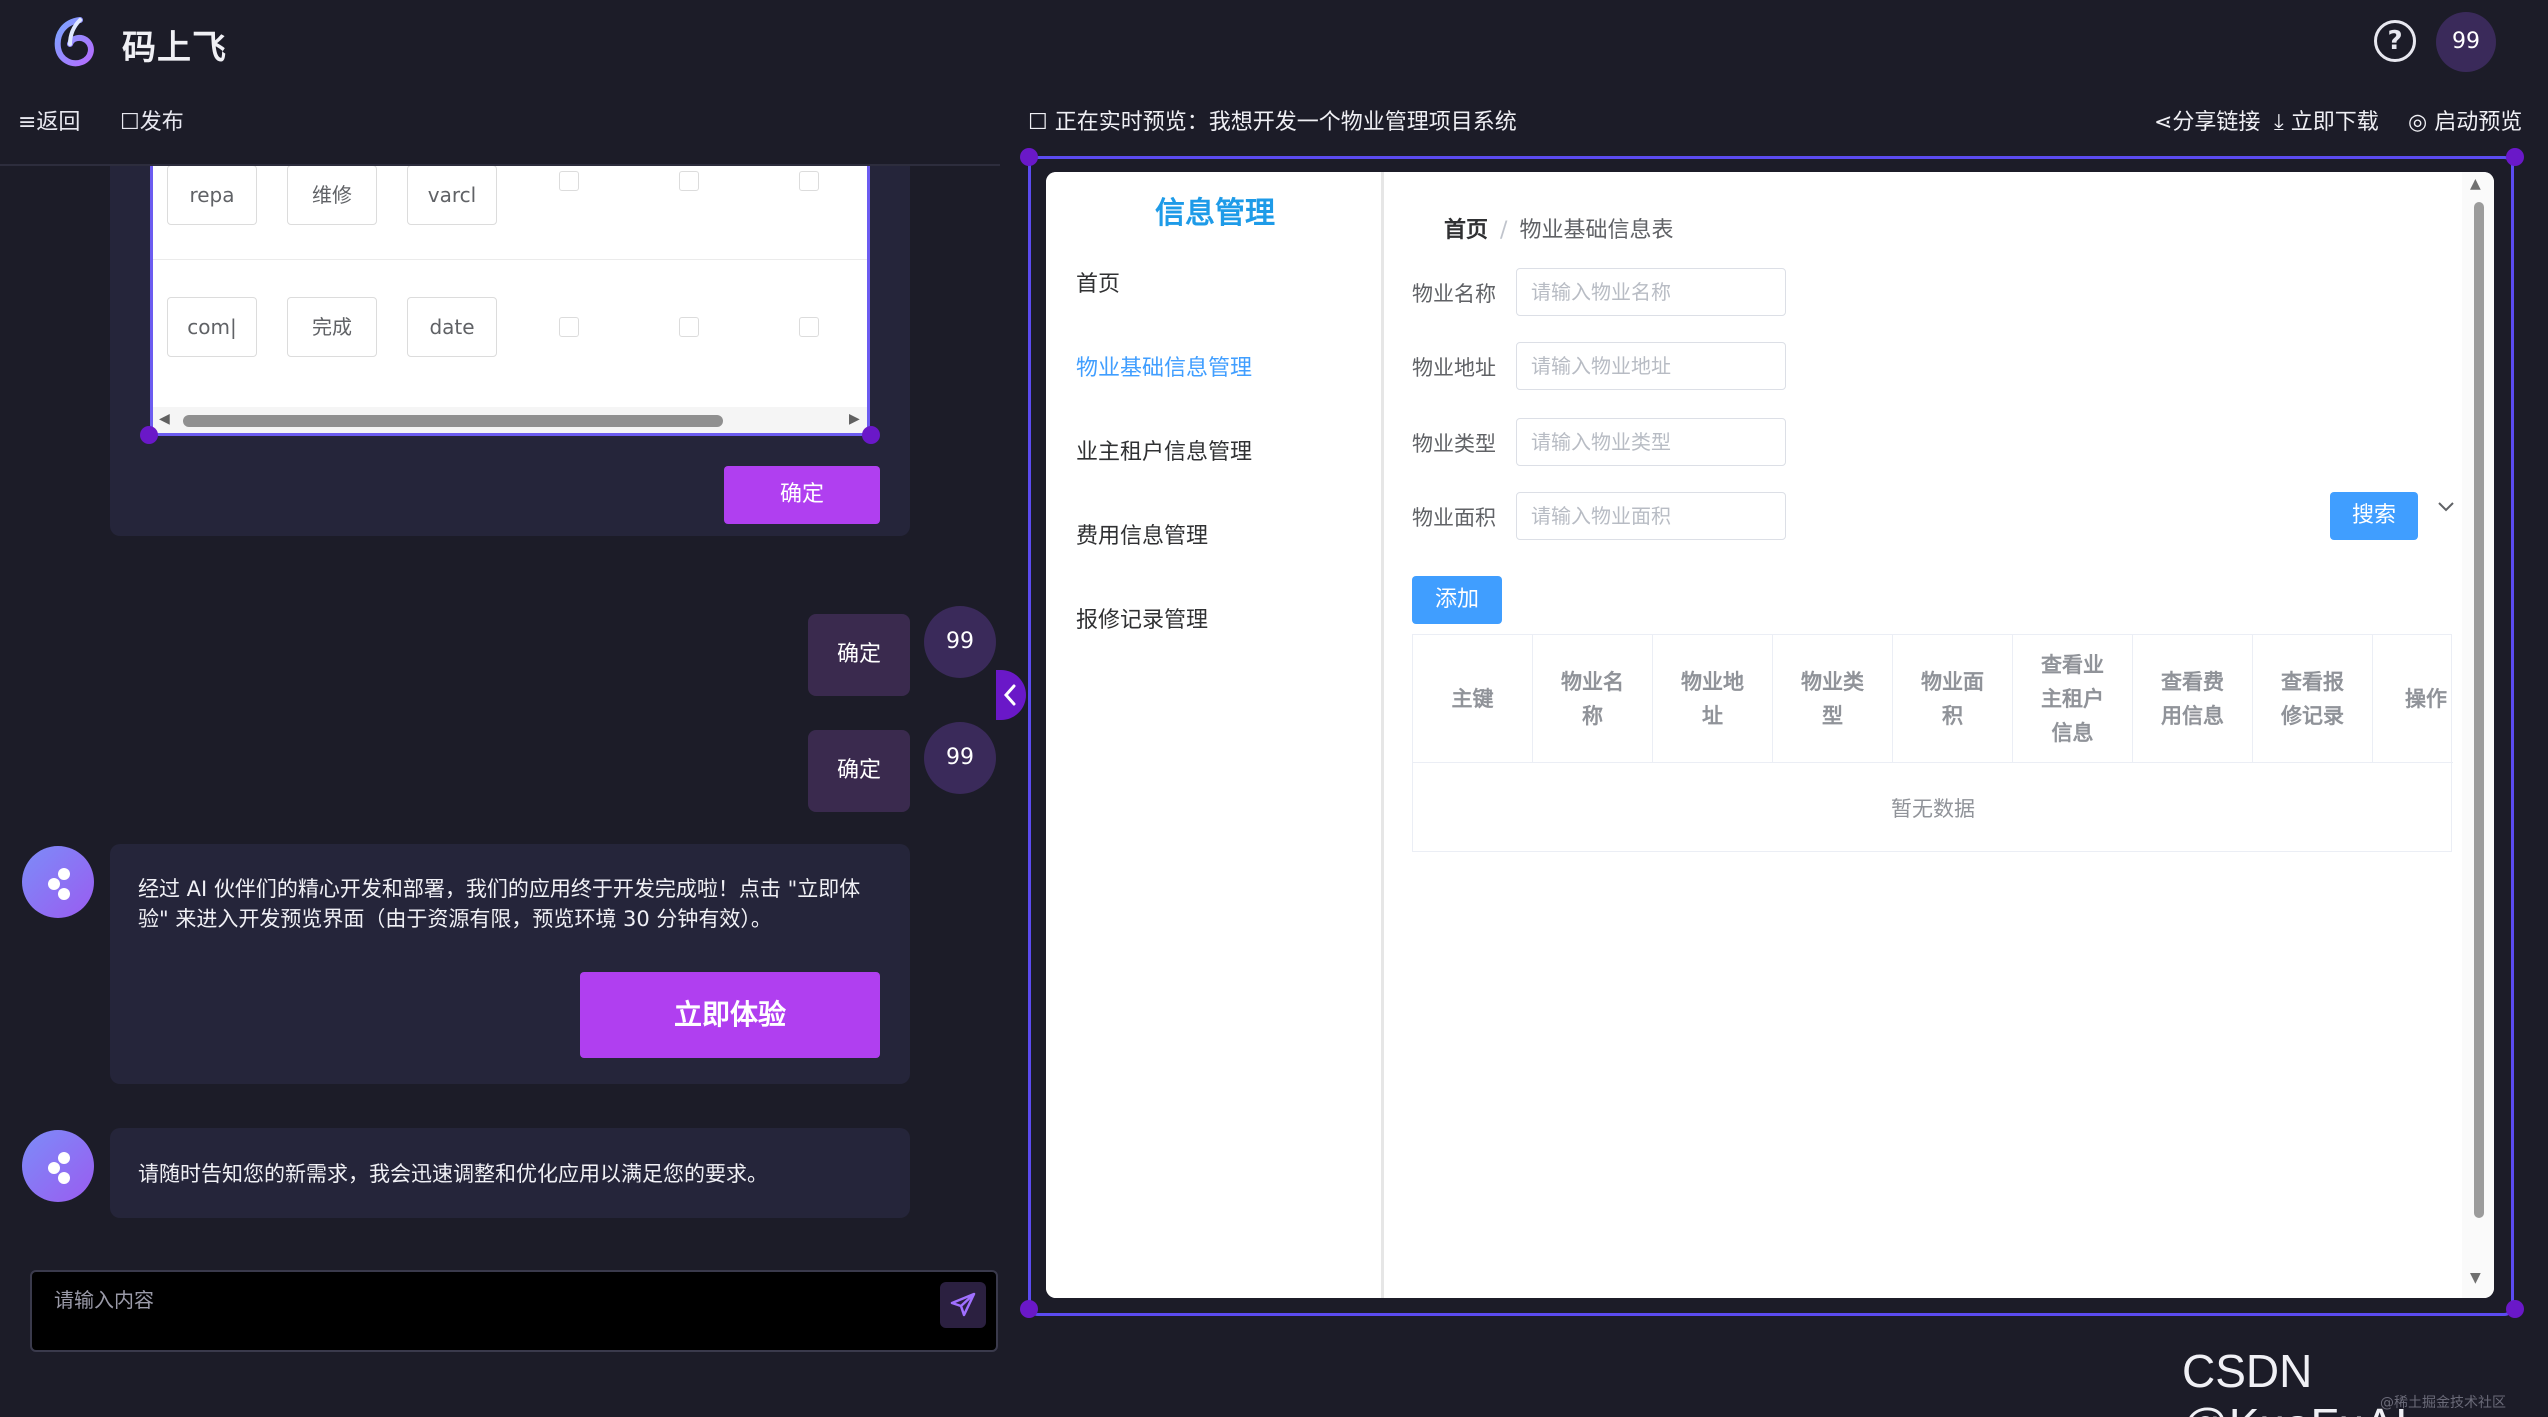 This screenshot has height=1417, width=2548. Describe the element at coordinates (1142, 534) in the screenshot. I see `menu-item-fee-info: 费用信息管理` at that location.